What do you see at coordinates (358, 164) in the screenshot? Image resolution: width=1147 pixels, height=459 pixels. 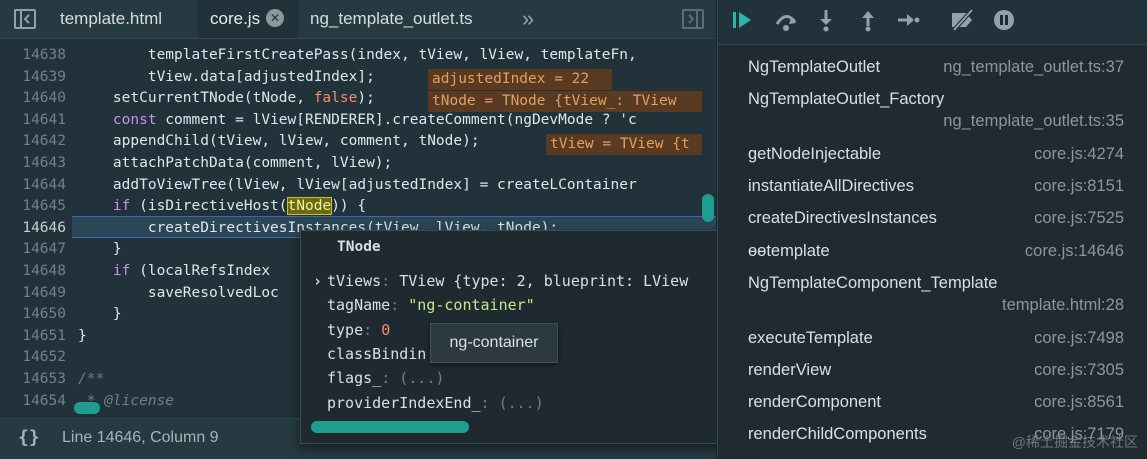 I see `code-line: 14643 attachPatchData(comment, lView);` at bounding box center [358, 164].